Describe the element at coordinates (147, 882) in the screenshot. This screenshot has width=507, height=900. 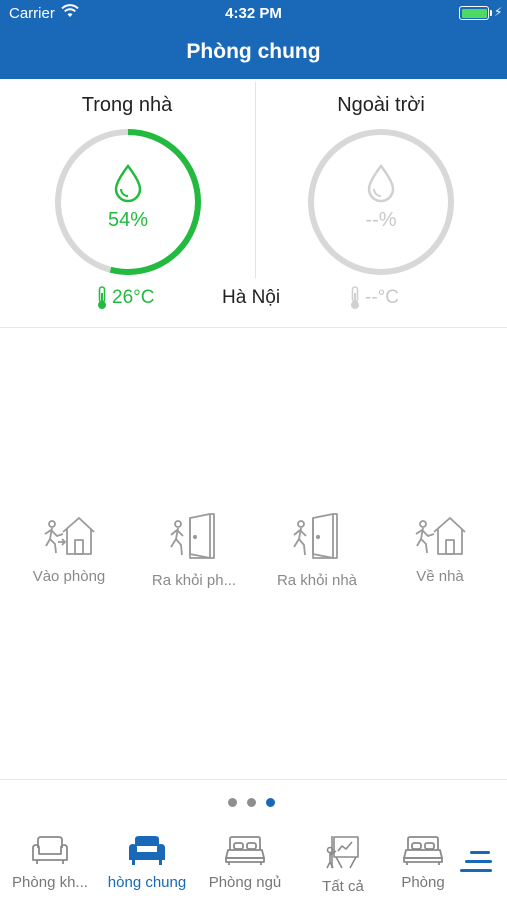
I see `tab-label: hòng chung` at that location.